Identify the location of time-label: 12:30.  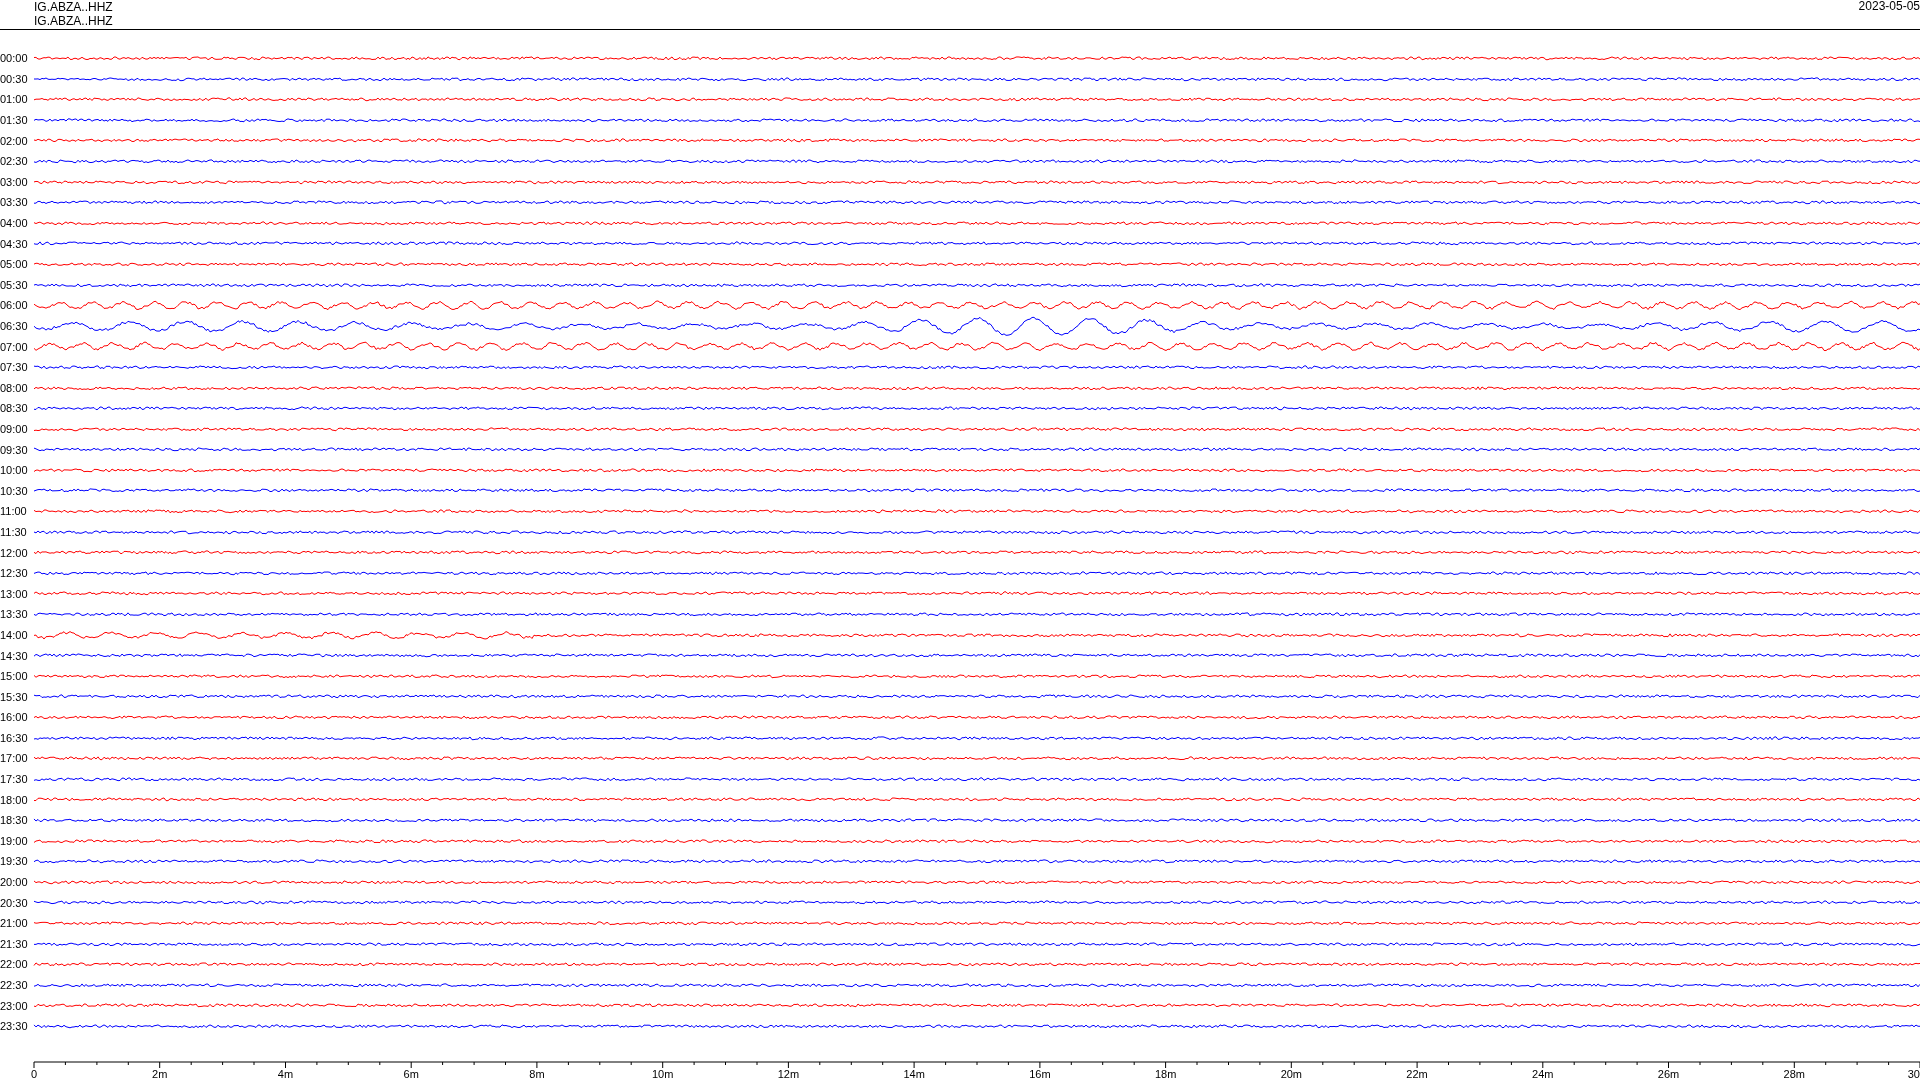
(14, 573).